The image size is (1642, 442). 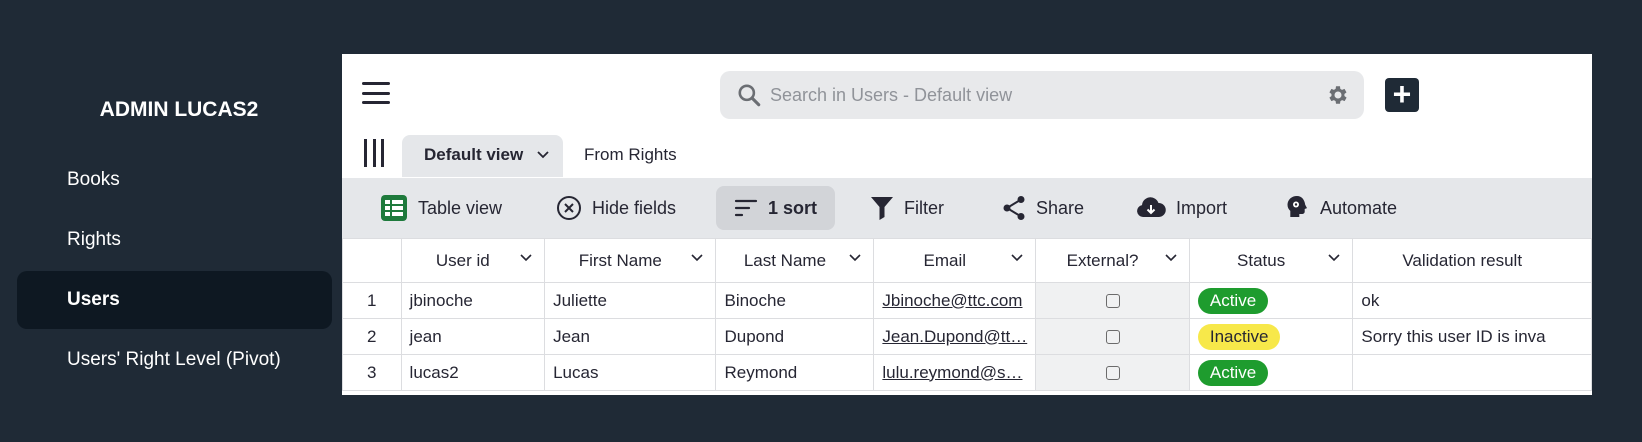 I want to click on tab-default-view: Default view, so click(x=483, y=156).